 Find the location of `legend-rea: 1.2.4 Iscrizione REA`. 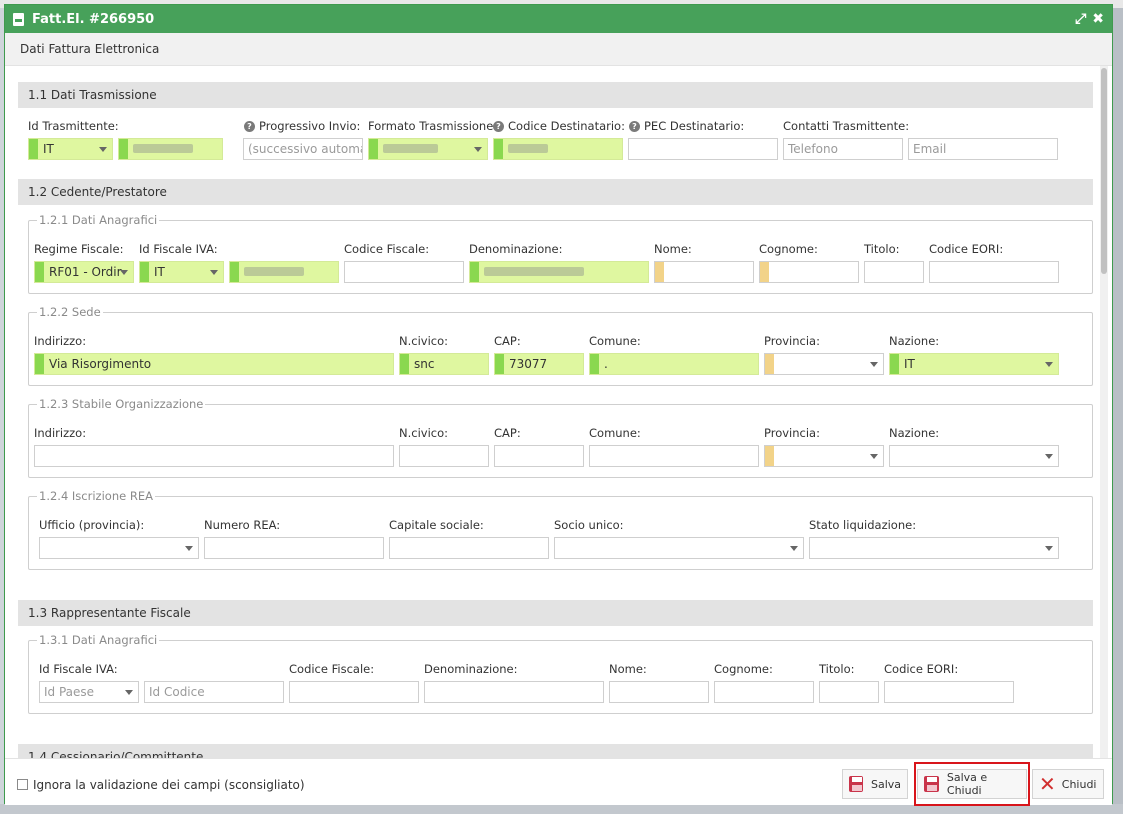

legend-rea: 1.2.4 Iscrizione REA is located at coordinates (96, 496).